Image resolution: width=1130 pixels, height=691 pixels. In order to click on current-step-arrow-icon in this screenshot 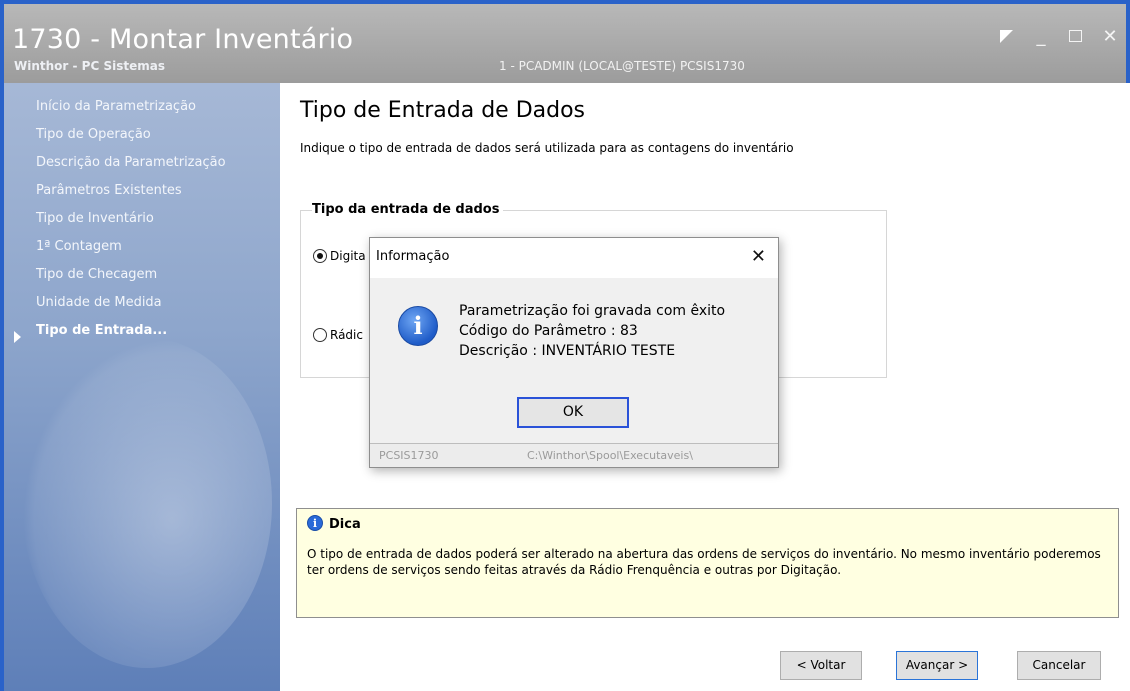, I will do `click(17, 337)`.